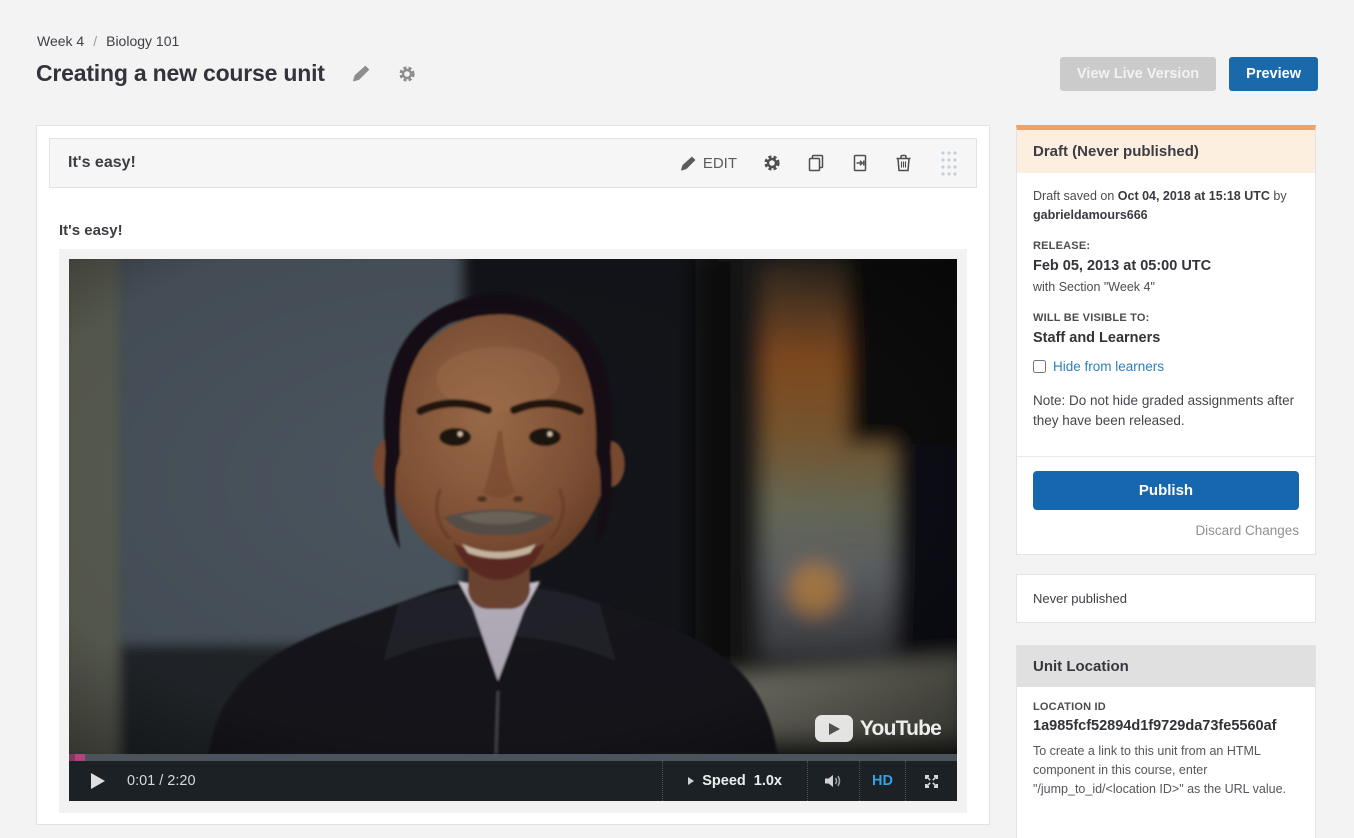  What do you see at coordinates (833, 728) in the screenshot?
I see `youtube-logo-icon` at bounding box center [833, 728].